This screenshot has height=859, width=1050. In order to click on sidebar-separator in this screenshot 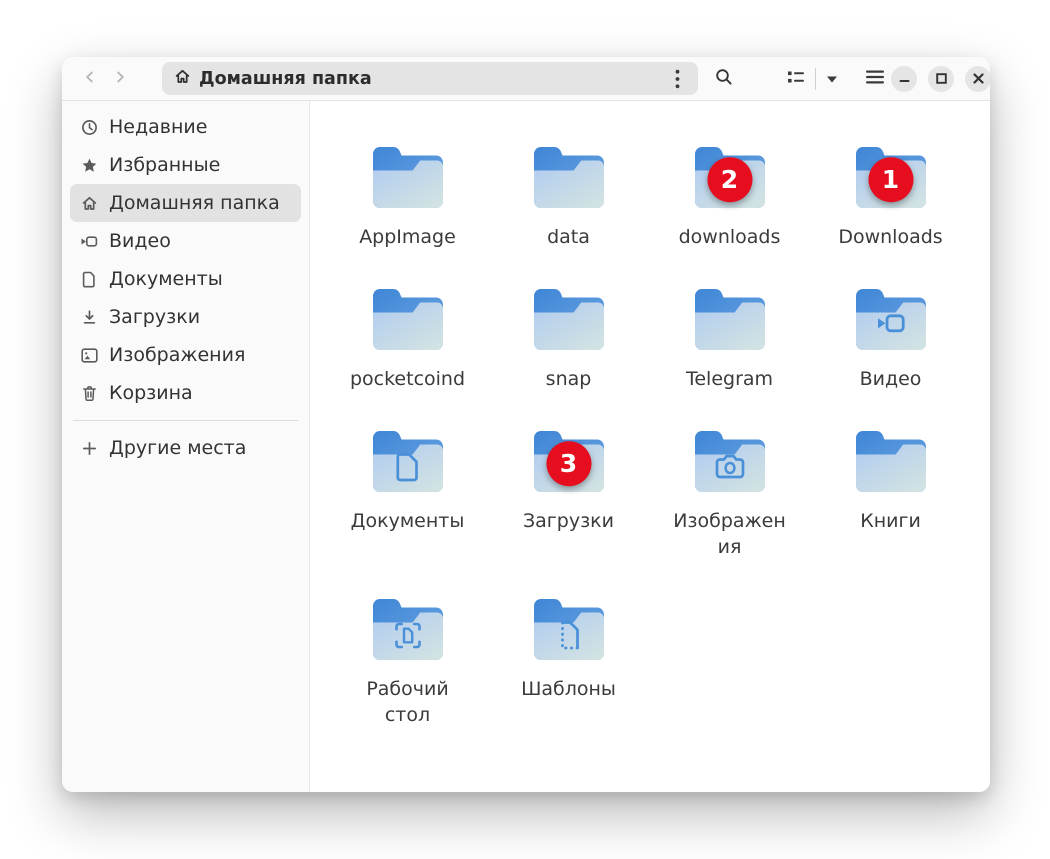, I will do `click(185, 420)`.